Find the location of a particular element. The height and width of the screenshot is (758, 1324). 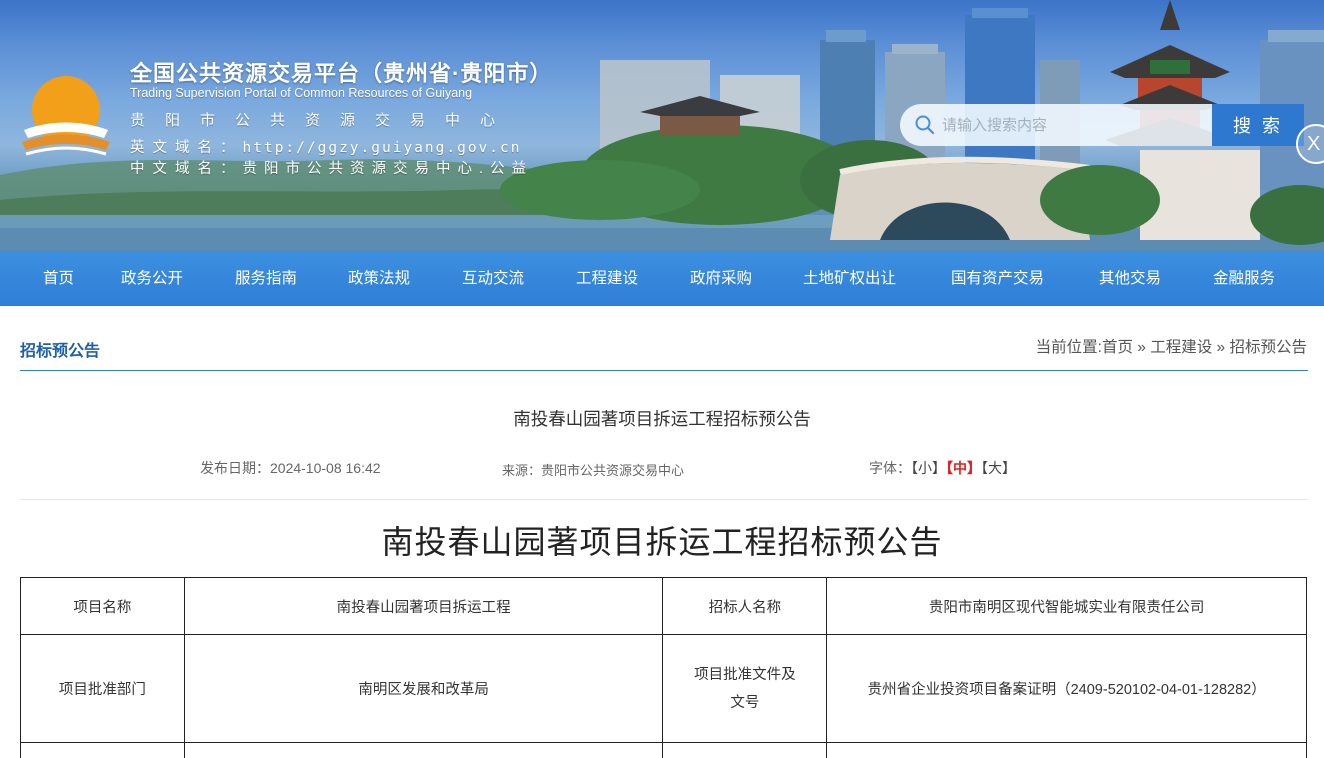

nav-item-interaction: 互动交流 is located at coordinates (493, 278).